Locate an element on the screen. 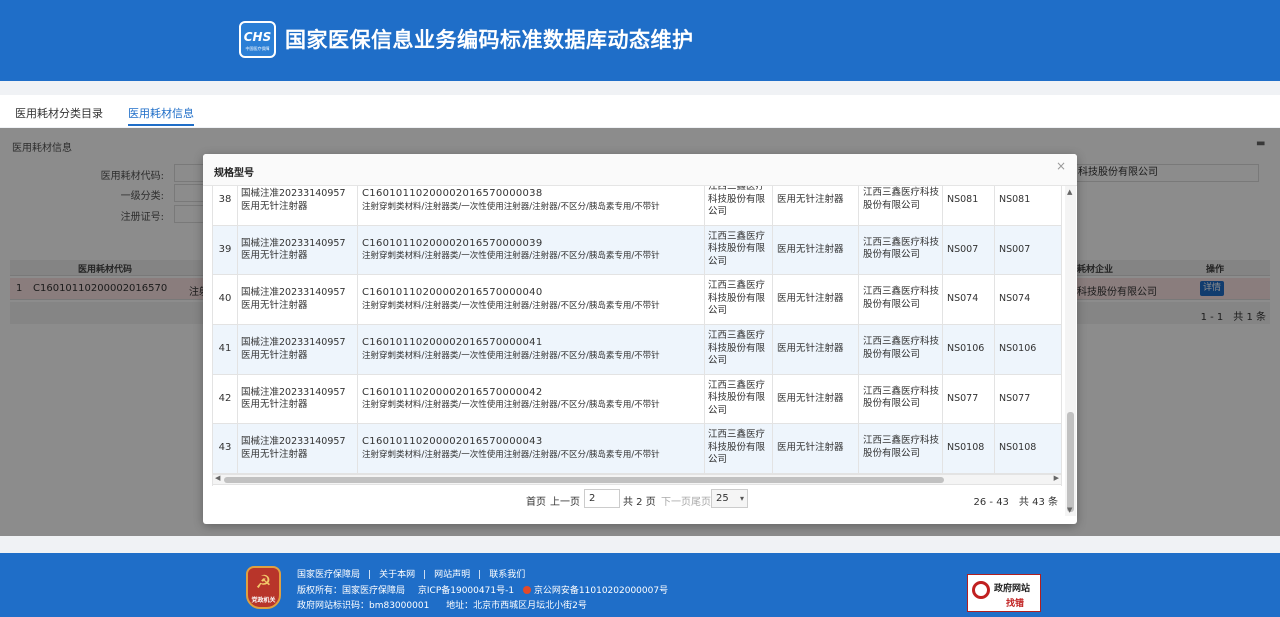 This screenshot has height=617, width=1280. party-emblem-icon: ☭ 党政机关 is located at coordinates (263, 587).